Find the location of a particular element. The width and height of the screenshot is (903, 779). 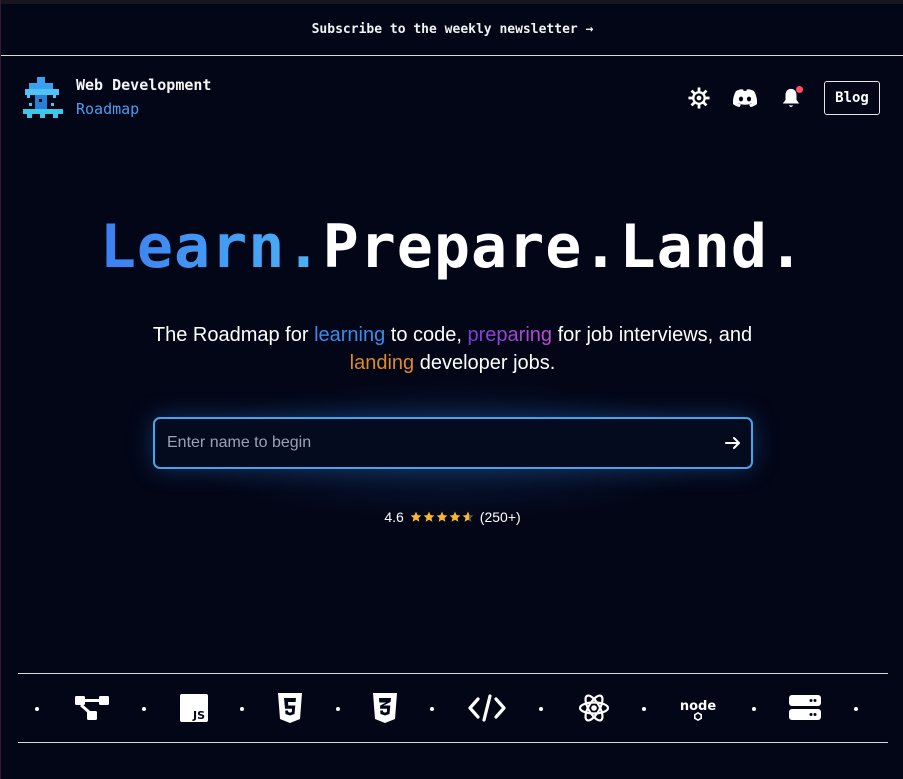

tagline-part: for job interviews, and is located at coordinates (652, 335).